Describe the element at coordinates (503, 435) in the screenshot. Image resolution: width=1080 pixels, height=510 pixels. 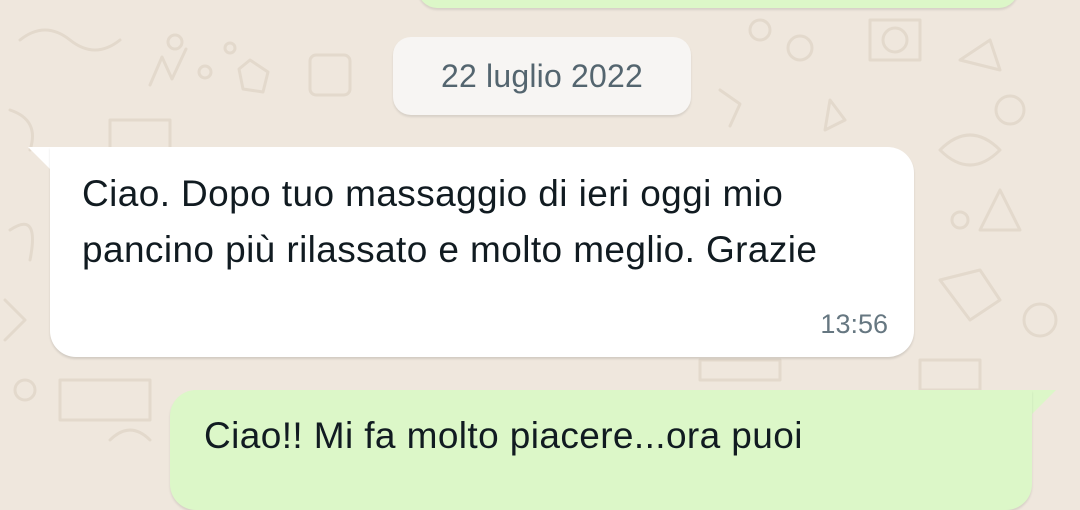
I see `outgoing-message-text: Ciao!! Mi fa molto piacere...ora puoi` at that location.